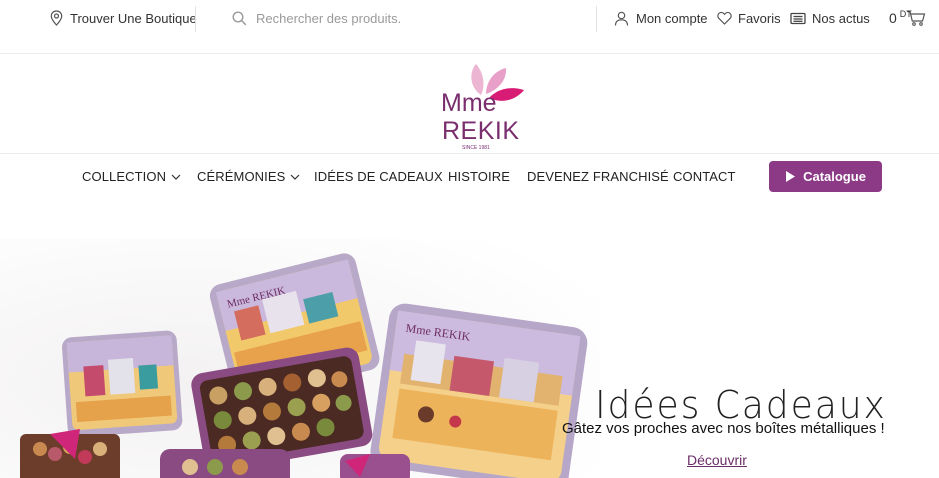 Image resolution: width=939 pixels, height=478 pixels. What do you see at coordinates (717, 460) in the screenshot?
I see `hero-discover-link: Découvrir` at bounding box center [717, 460].